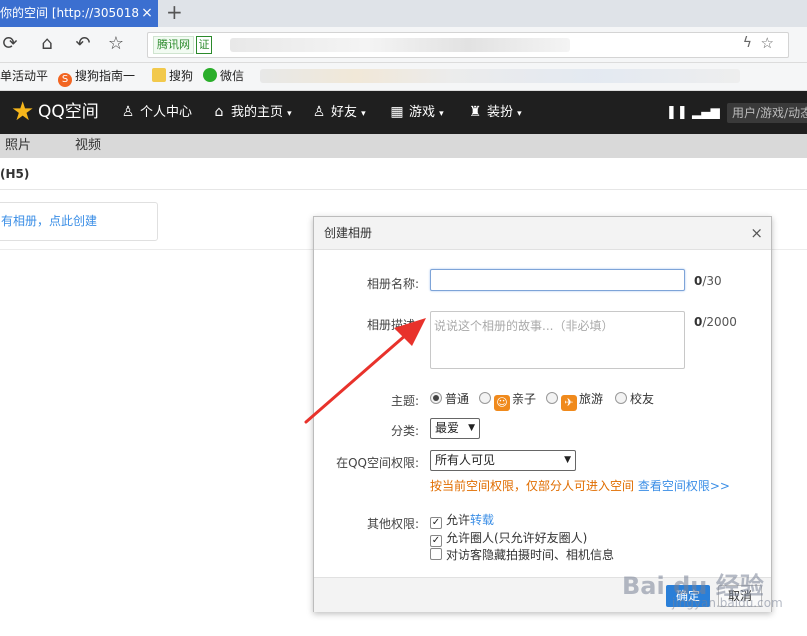  Describe the element at coordinates (502, 403) in the screenshot. I see `family-theme-icon: ☺` at that location.